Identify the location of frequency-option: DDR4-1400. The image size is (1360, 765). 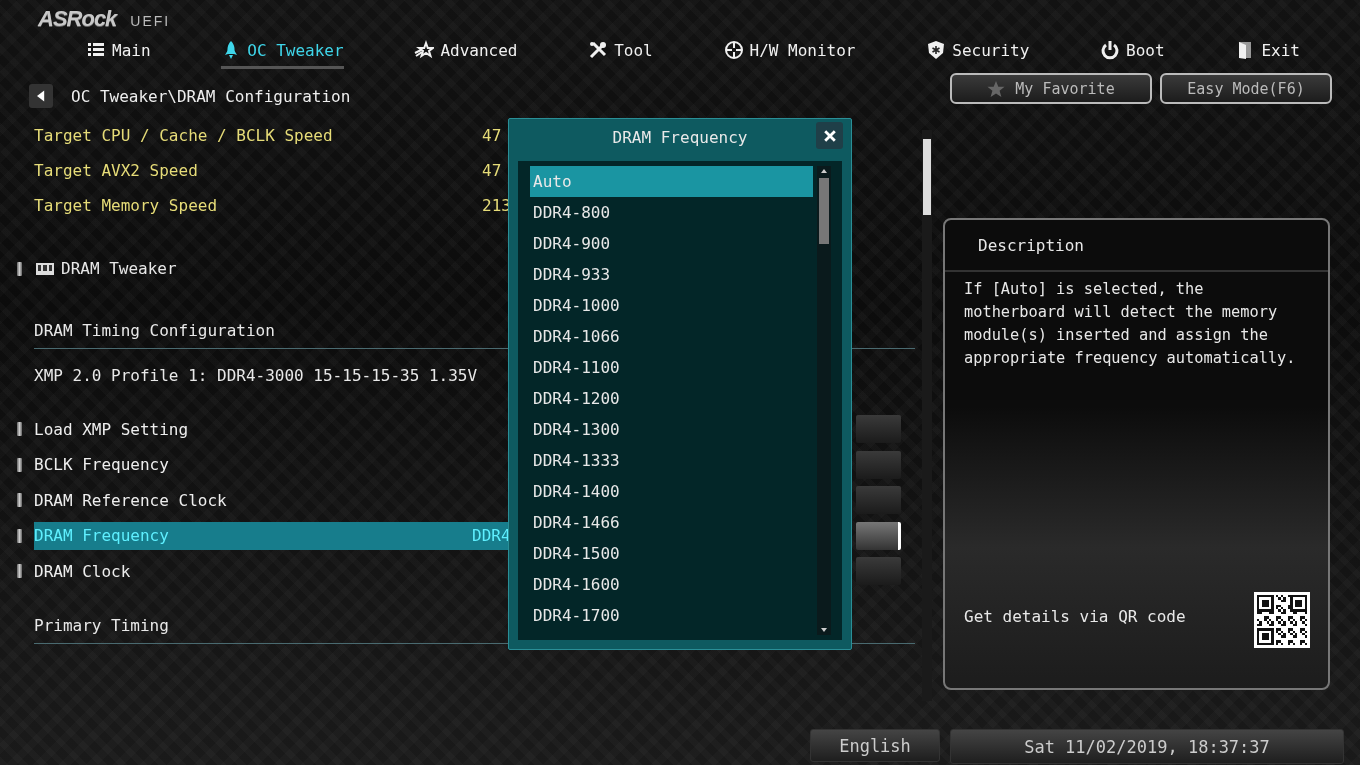
(671, 491).